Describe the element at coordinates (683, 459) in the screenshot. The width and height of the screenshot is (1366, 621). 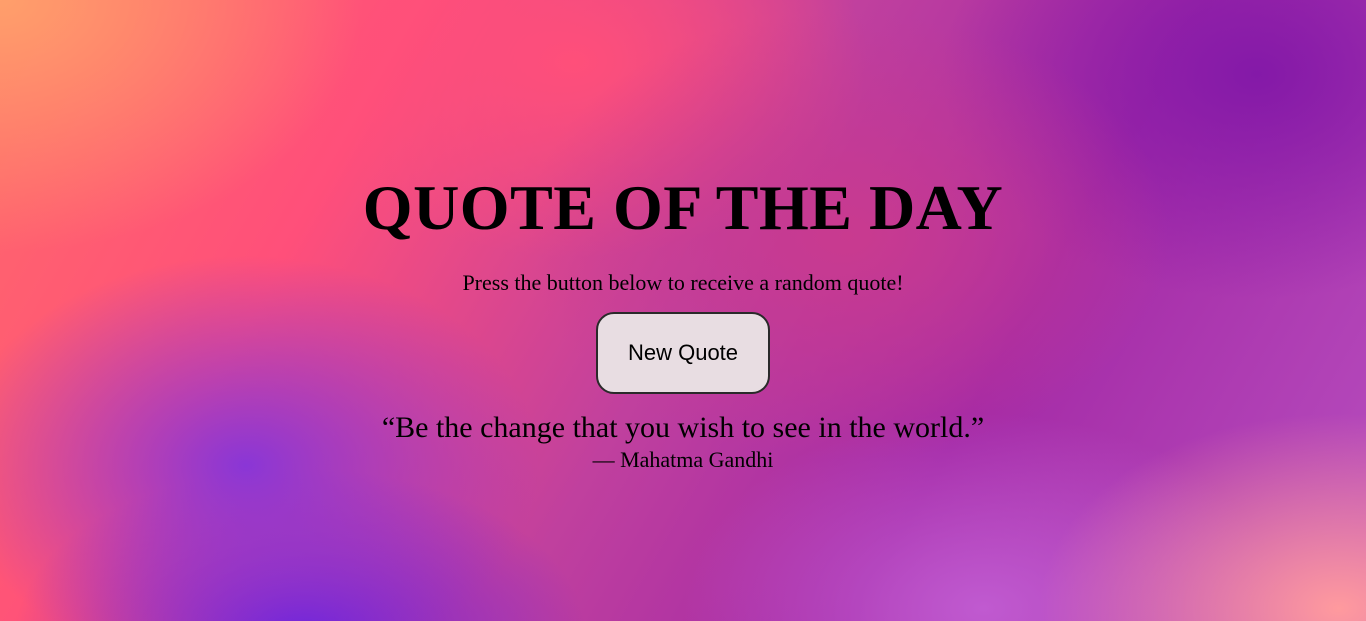
I see `quote-author: — Mahatma Gandhi` at that location.